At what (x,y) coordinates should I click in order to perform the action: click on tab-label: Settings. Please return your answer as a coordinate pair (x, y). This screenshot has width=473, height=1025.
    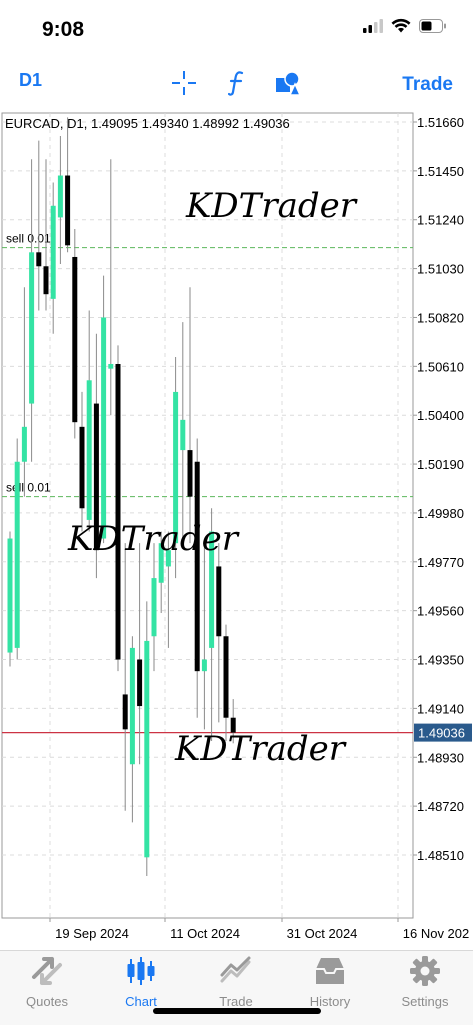
    Looking at the image, I should click on (425, 1001).